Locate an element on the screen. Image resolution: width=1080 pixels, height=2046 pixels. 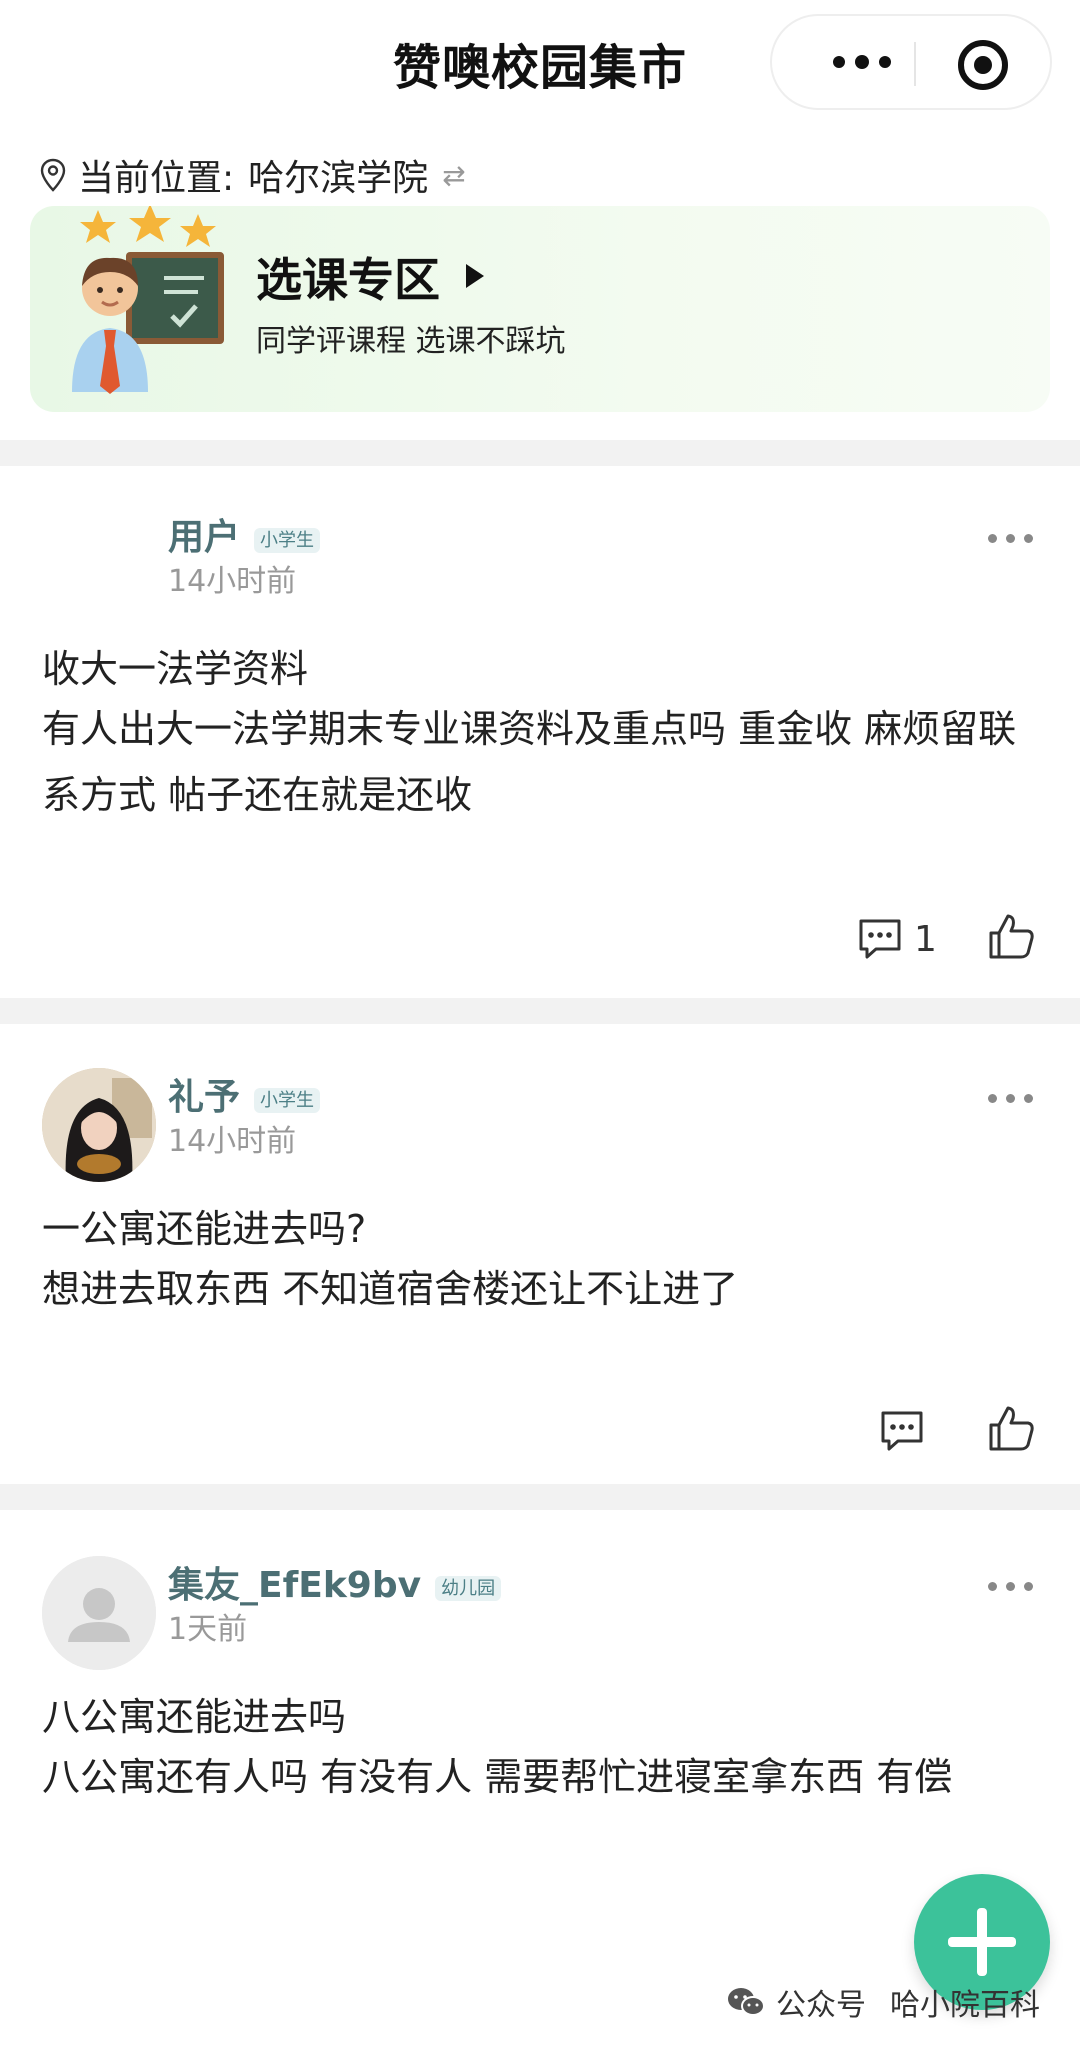
post-username: 集友_EfEk9bv 幼儿园 is located at coordinates (335, 1582).